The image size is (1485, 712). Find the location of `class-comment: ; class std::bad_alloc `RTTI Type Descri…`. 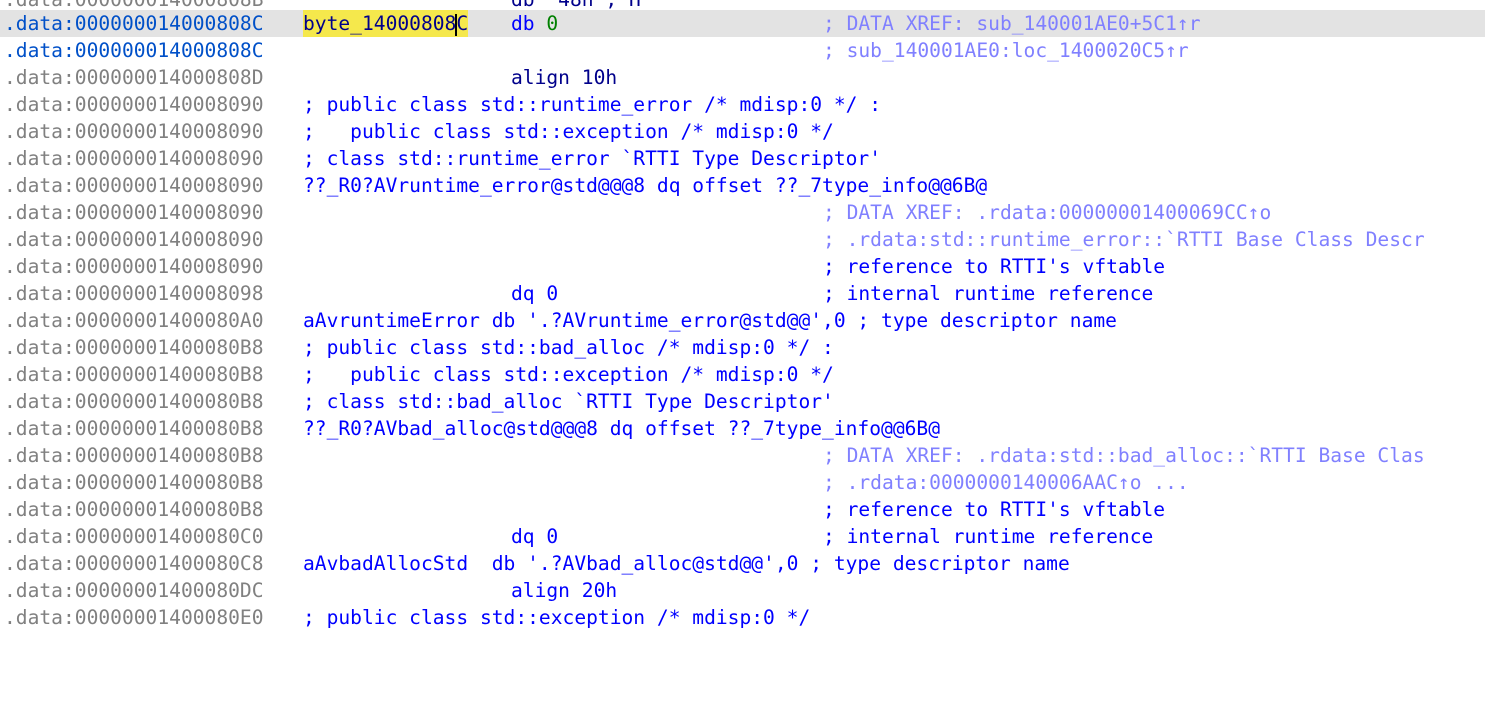

class-comment: ; class std::bad_alloc `RTTI Type Descri… is located at coordinates (568, 401).